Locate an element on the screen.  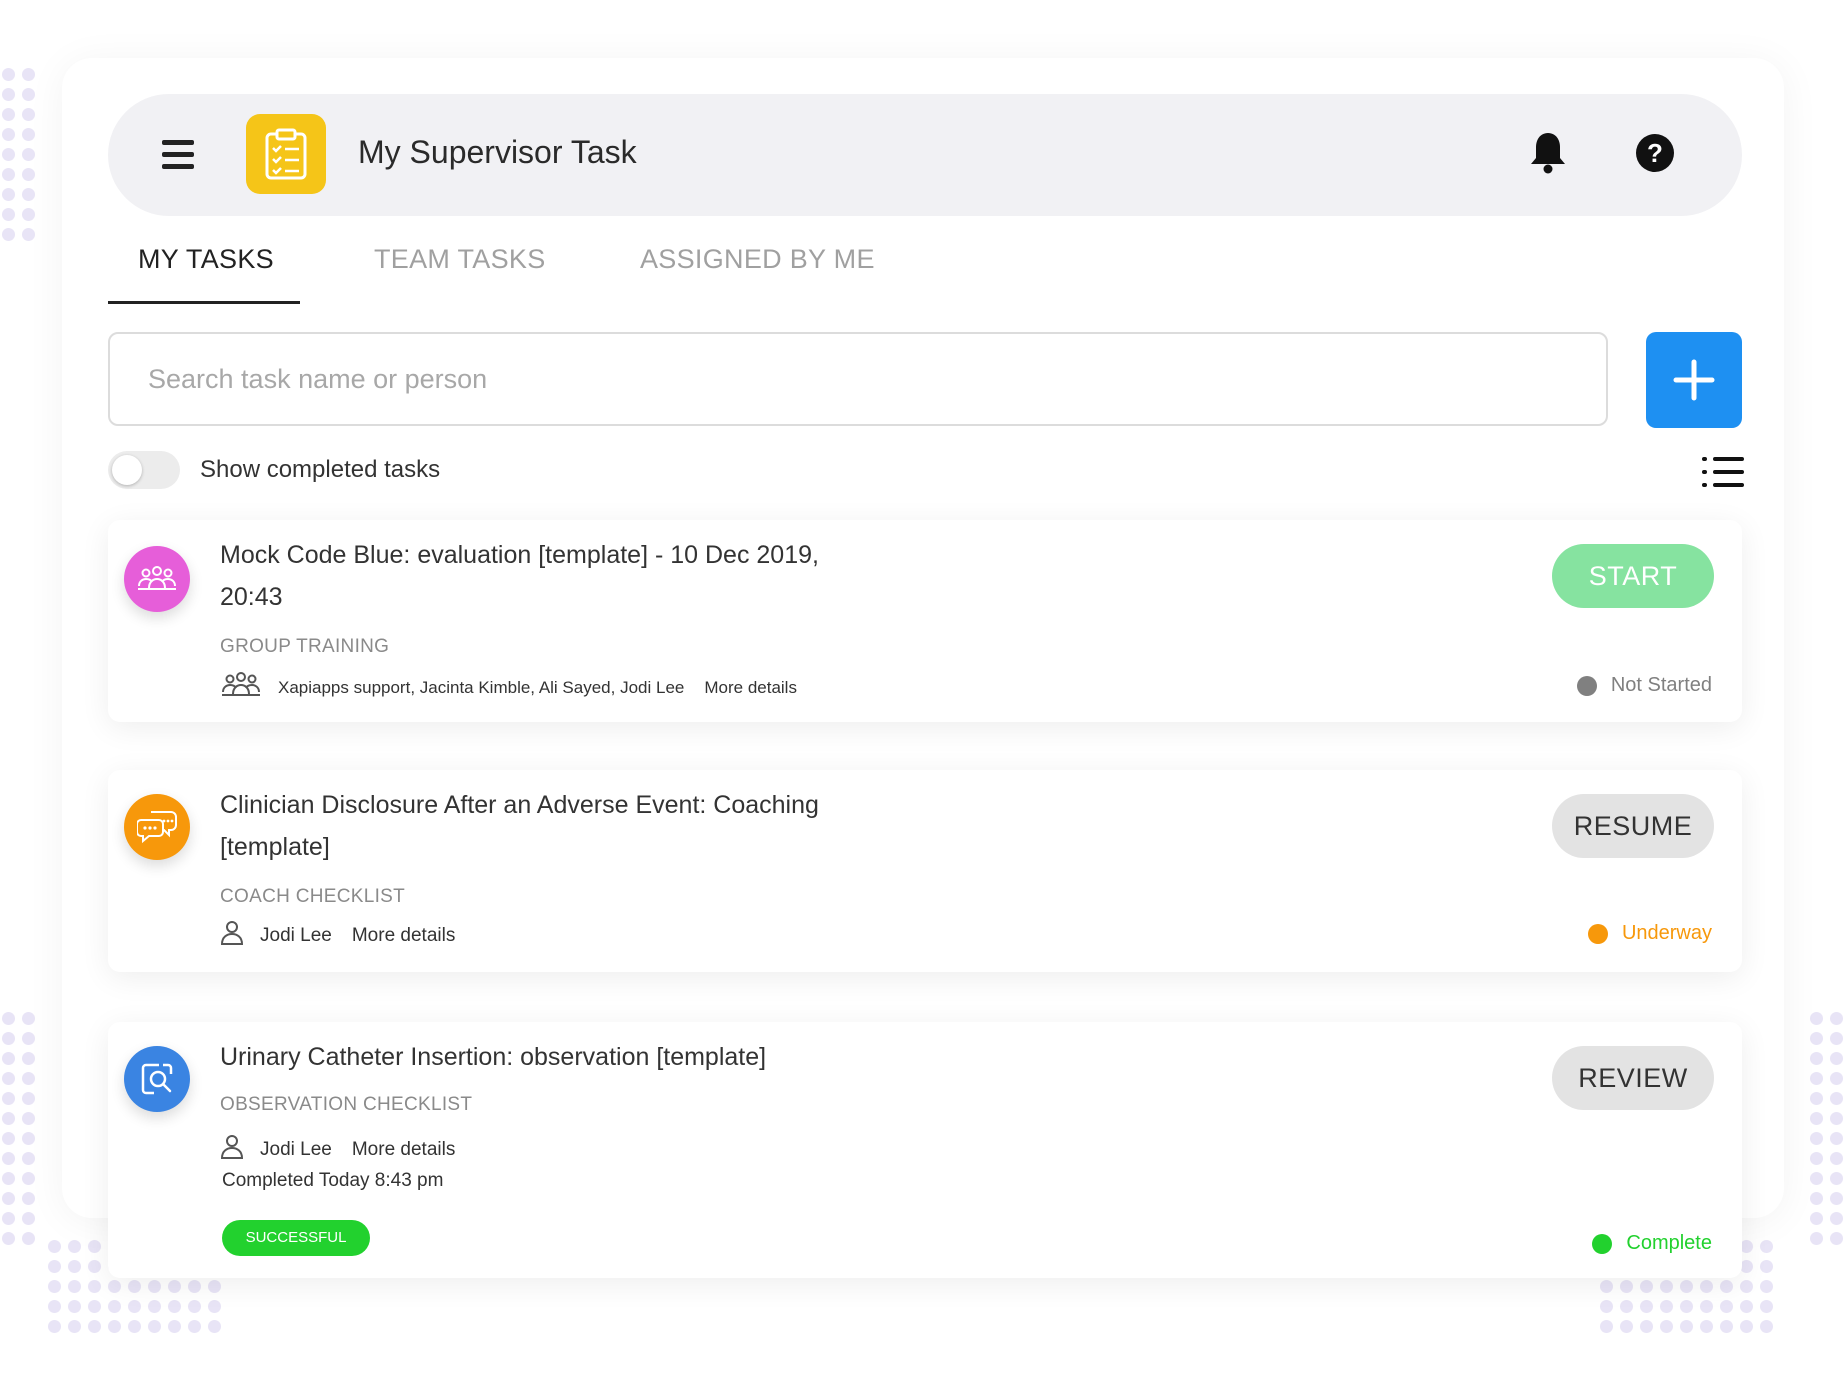
status-text: Not Started is located at coordinates (1661, 685).